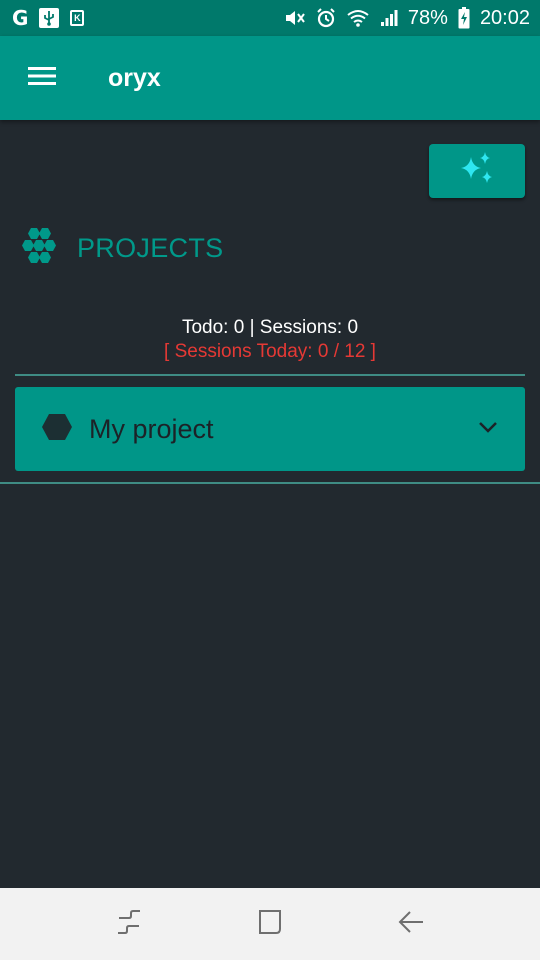 Image resolution: width=540 pixels, height=960 pixels. Describe the element at coordinates (270, 78) in the screenshot. I see `app-bar: oryx` at that location.